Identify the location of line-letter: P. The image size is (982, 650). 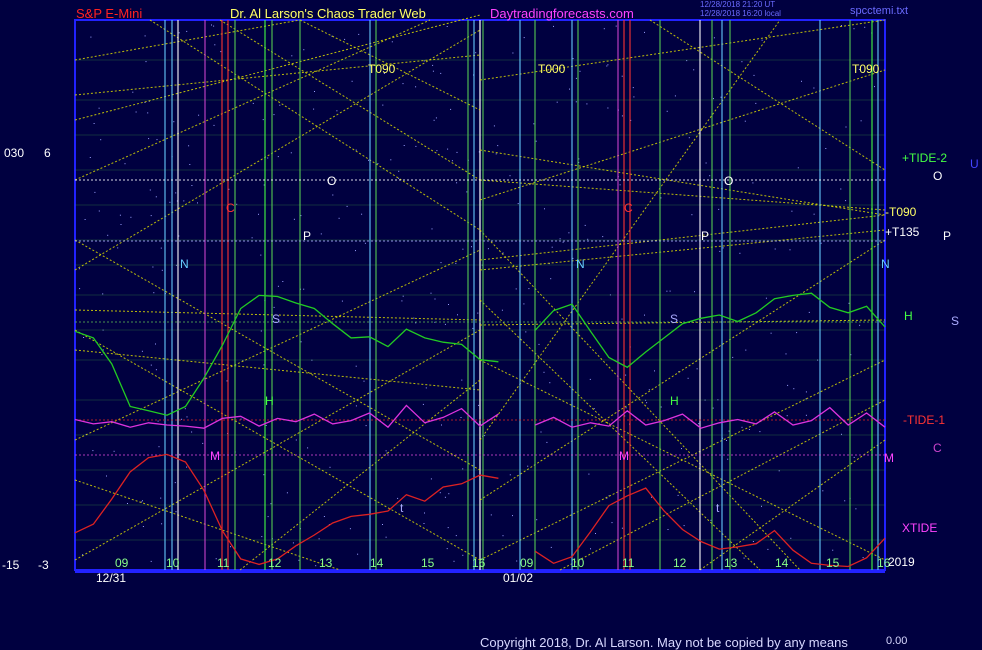
(307, 236).